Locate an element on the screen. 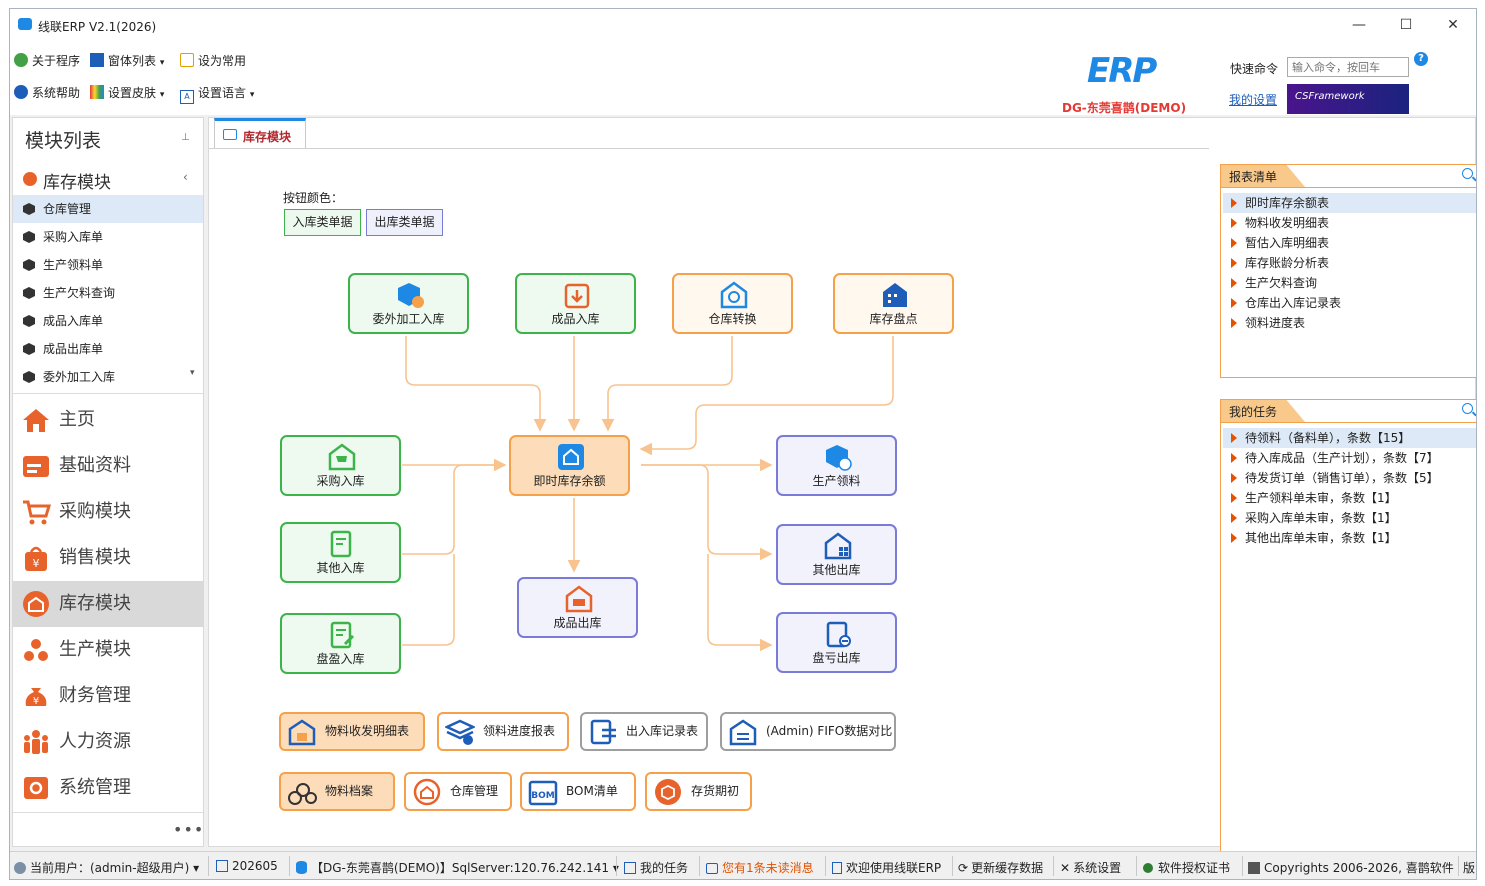 The height and width of the screenshot is (886, 1485). flow-other-in: 其他入库 is located at coordinates (340, 552).